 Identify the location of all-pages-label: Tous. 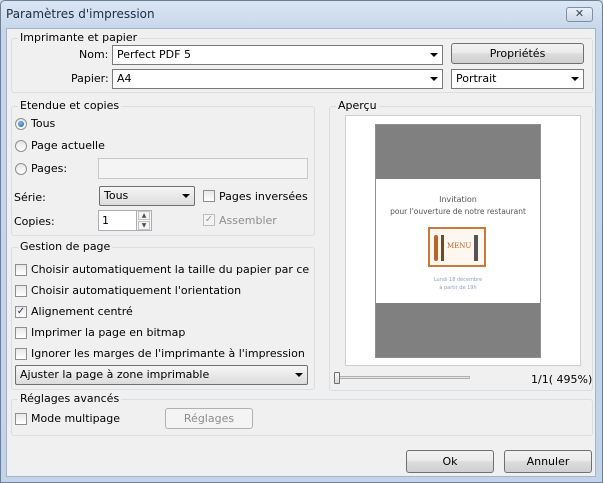
(43, 123).